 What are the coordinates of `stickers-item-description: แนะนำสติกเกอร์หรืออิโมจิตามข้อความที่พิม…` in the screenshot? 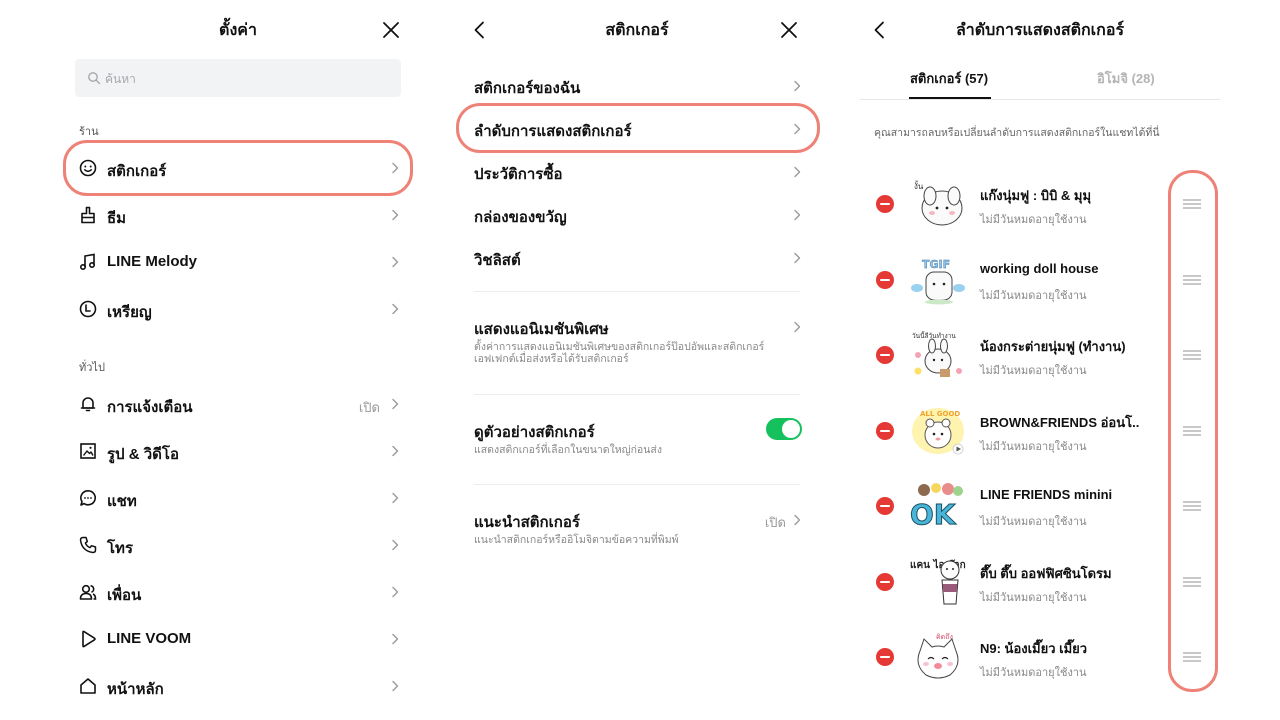 It's located at (576, 540).